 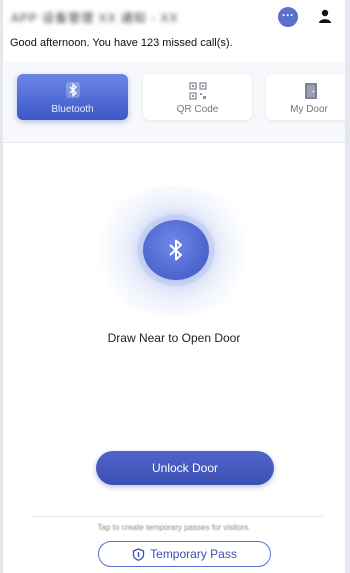 What do you see at coordinates (178, 516) in the screenshot?
I see `divider` at bounding box center [178, 516].